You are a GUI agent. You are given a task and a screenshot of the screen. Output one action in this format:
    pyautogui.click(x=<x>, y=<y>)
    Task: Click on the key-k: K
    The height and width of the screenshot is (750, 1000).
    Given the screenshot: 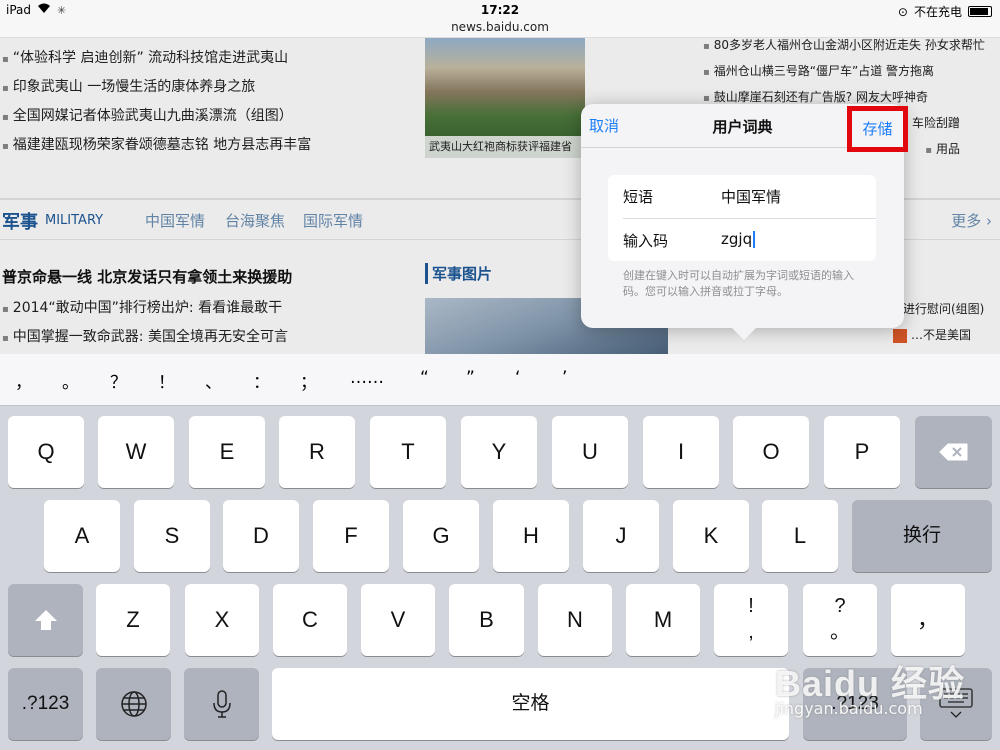 What is the action you would take?
    pyautogui.click(x=711, y=536)
    